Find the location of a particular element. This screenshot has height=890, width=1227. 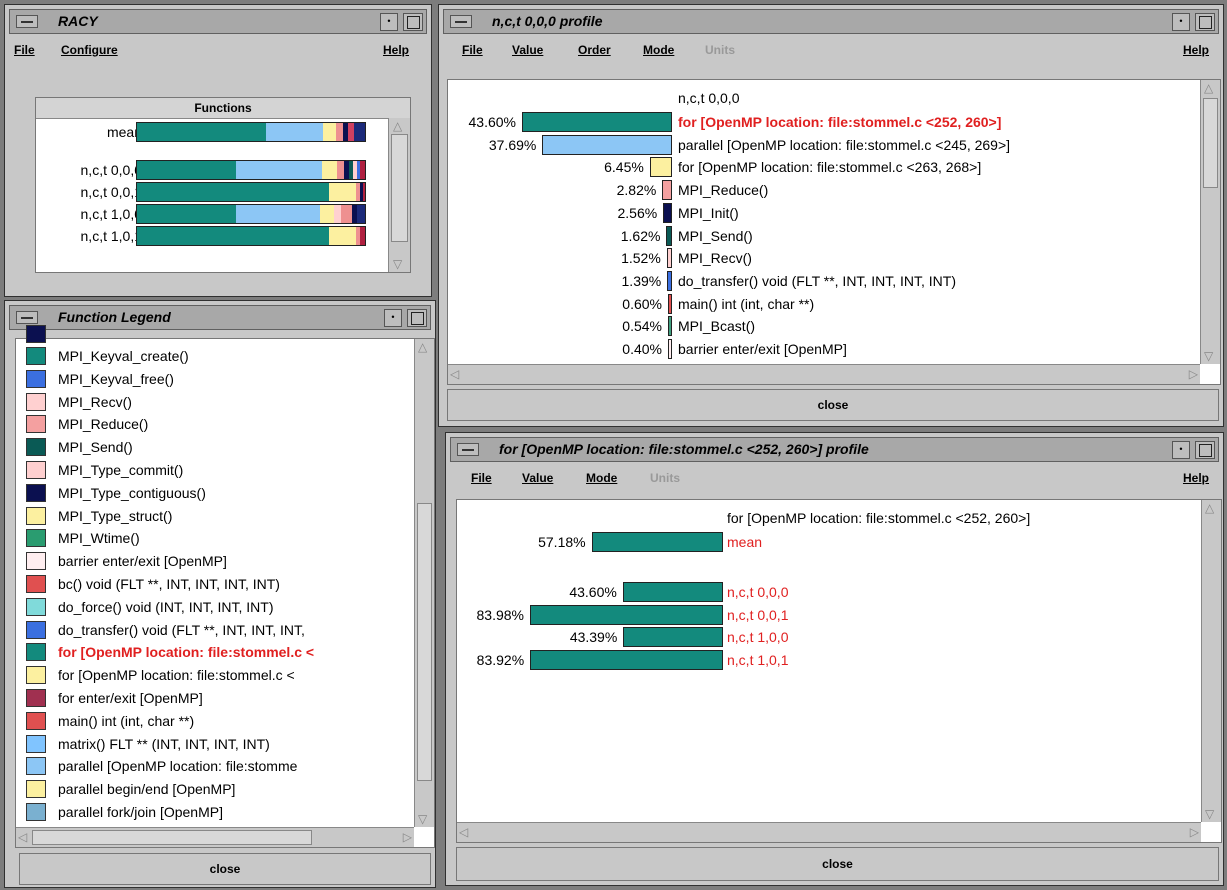

legend-item-label: MPI_Wtime() is located at coordinates (99, 538).